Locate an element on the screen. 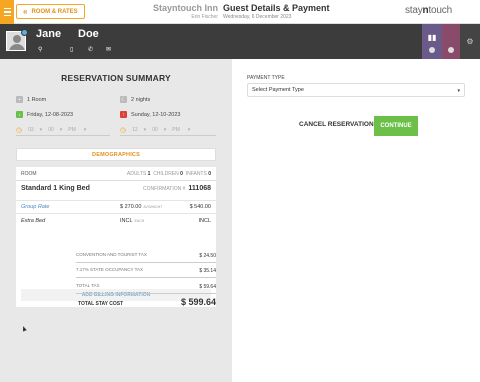 This screenshot has width=480, height=382. occupancy: ADULTS 1 CHILDREN 0 INFANTS 0 is located at coordinates (168, 174).